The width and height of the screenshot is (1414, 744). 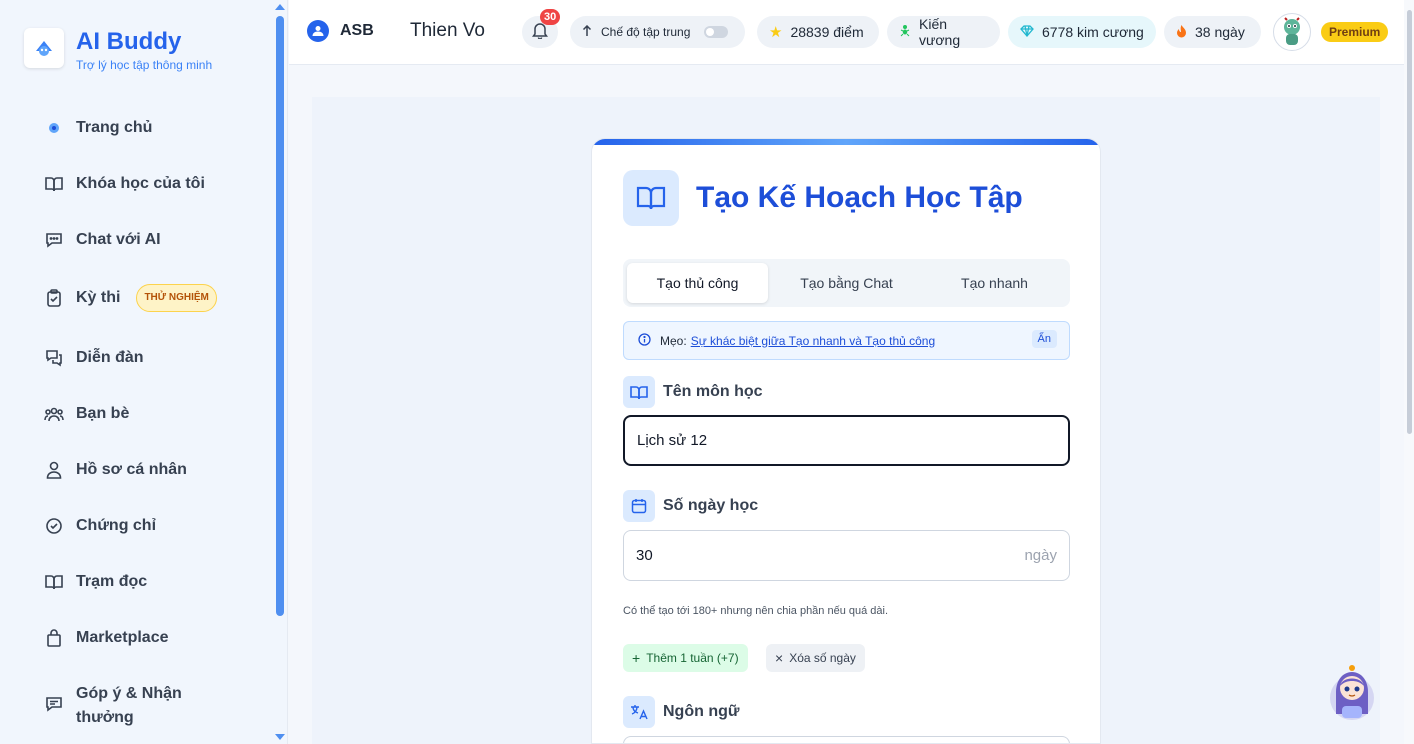 I want to click on add-week-button: + Thêm 1 tuần (+7), so click(x=685, y=658).